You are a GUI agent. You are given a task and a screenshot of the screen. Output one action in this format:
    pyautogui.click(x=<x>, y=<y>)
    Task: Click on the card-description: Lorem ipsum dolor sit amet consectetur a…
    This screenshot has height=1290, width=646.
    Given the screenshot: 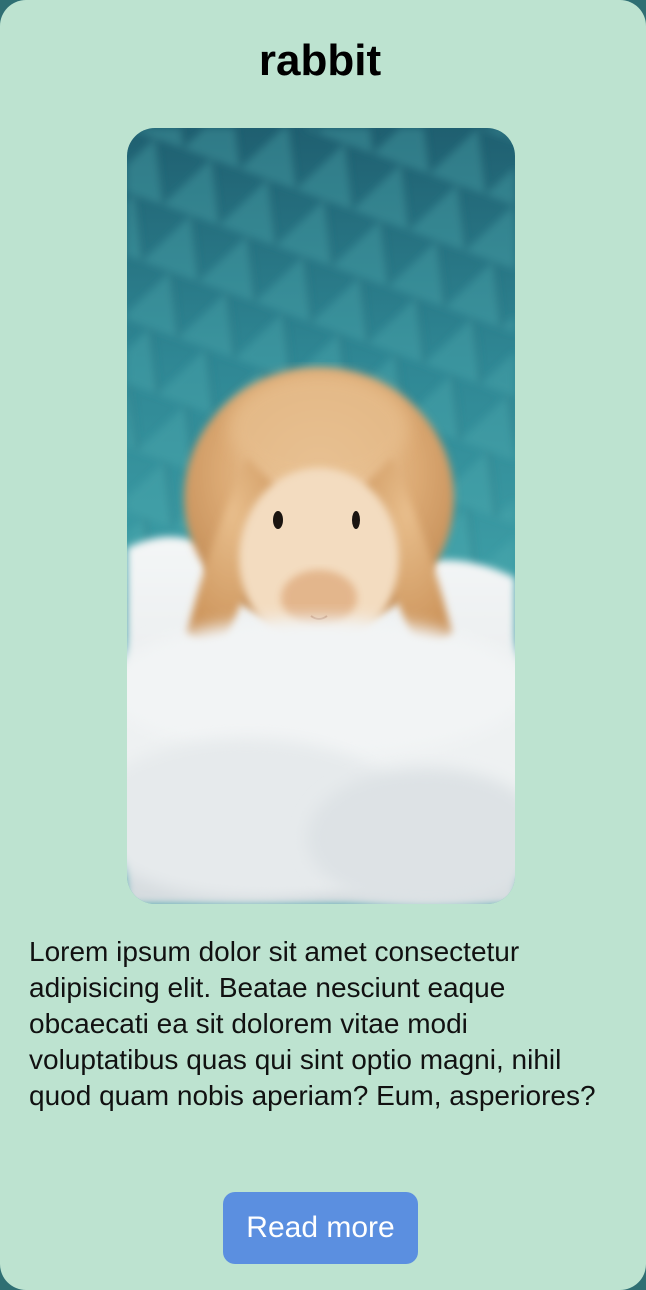 What is the action you would take?
    pyautogui.click(x=312, y=1023)
    